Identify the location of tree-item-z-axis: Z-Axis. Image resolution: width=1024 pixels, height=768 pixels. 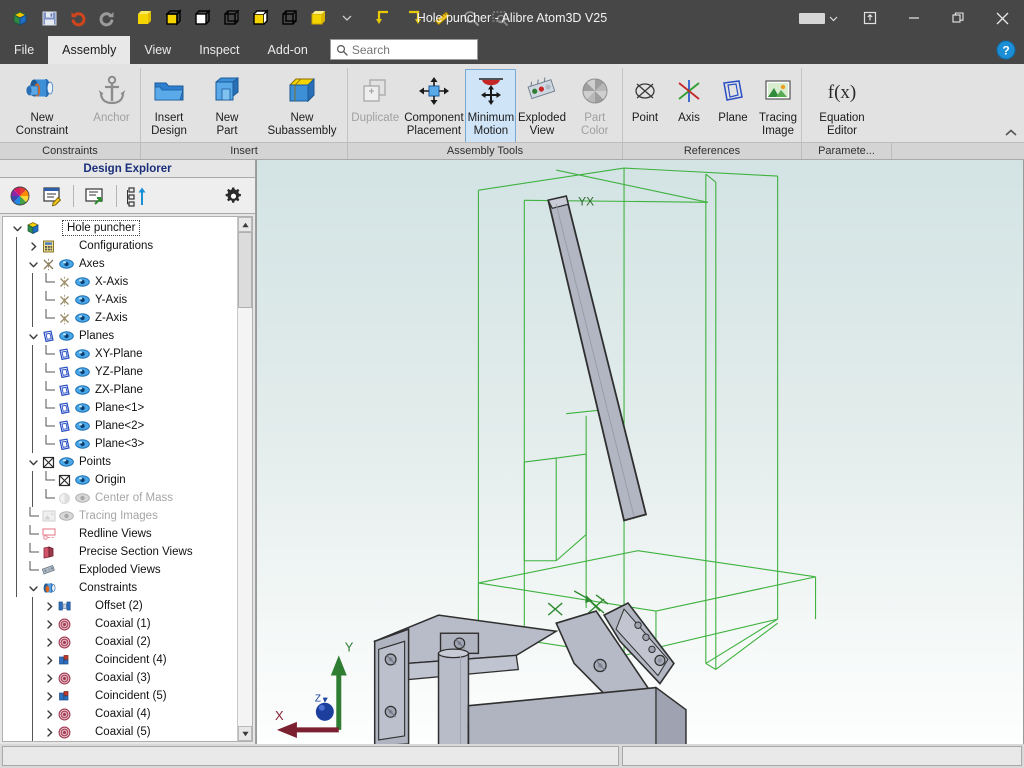
(120, 318).